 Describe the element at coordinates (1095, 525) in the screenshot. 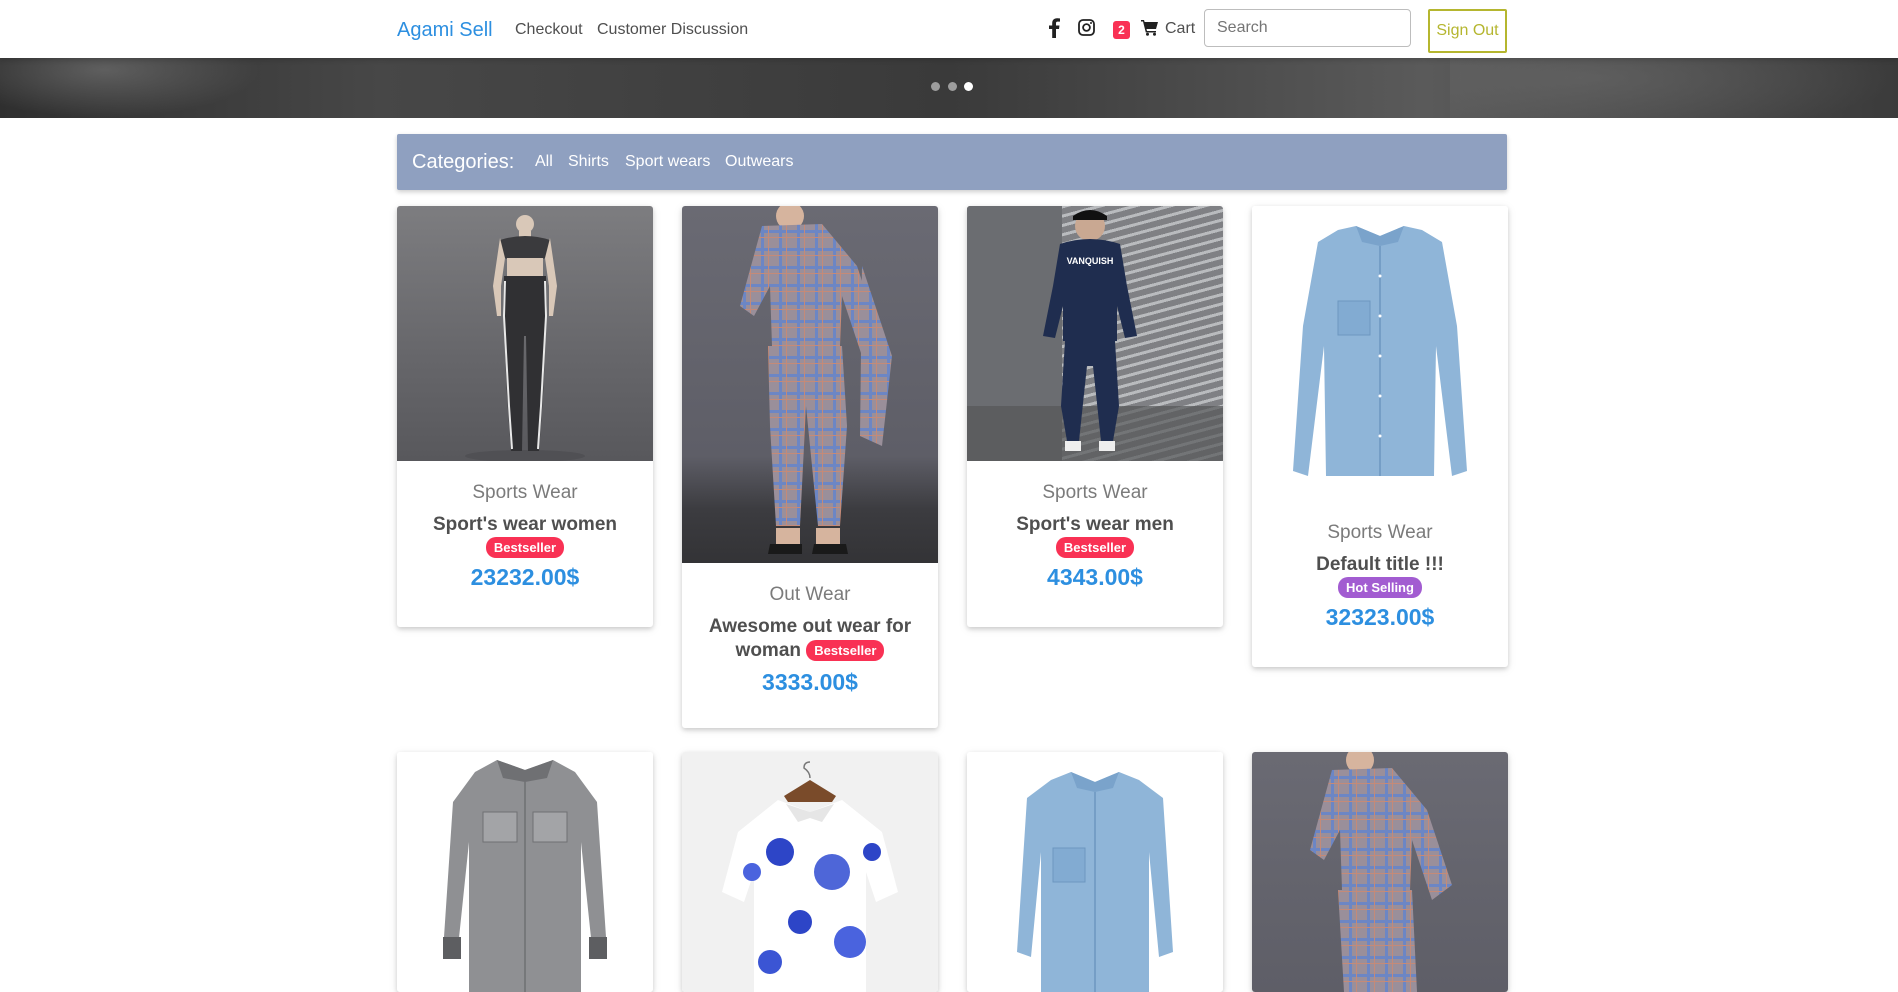

I see `product-title: Sport's wear men` at that location.